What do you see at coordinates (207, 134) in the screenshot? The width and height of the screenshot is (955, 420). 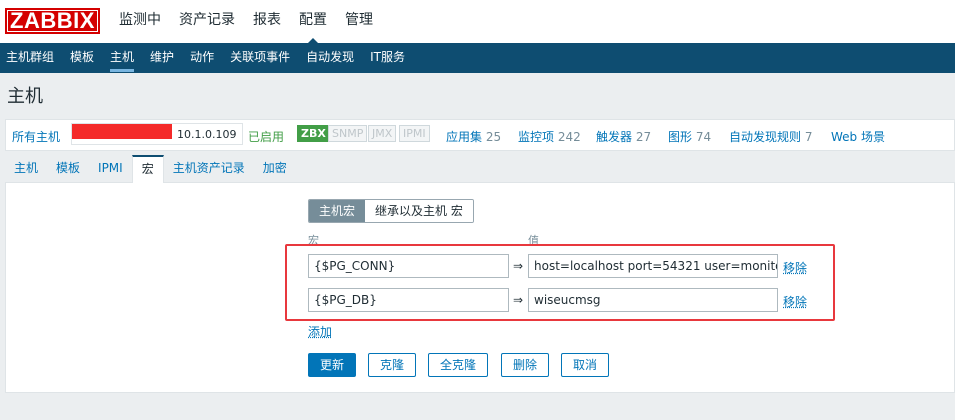 I see `host-ip: 10.1.0.109` at bounding box center [207, 134].